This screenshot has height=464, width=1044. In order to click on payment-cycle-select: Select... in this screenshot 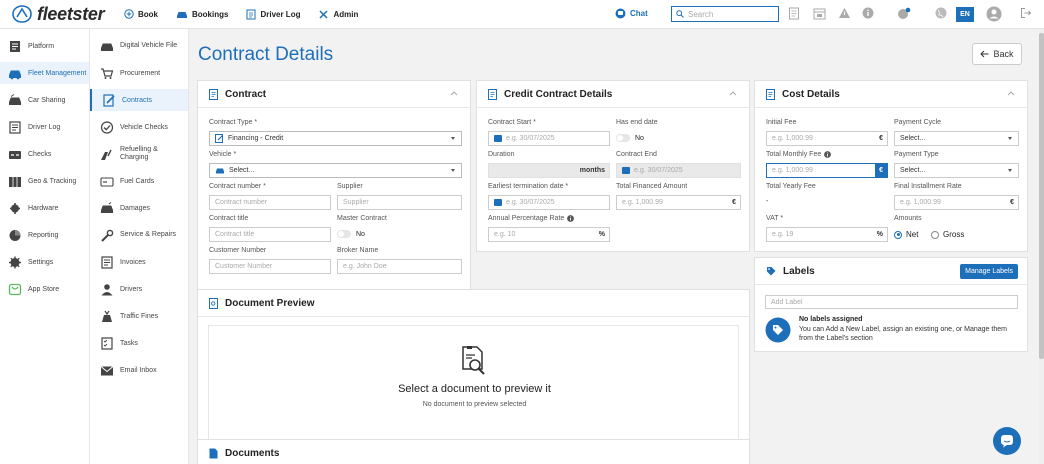, I will do `click(956, 138)`.